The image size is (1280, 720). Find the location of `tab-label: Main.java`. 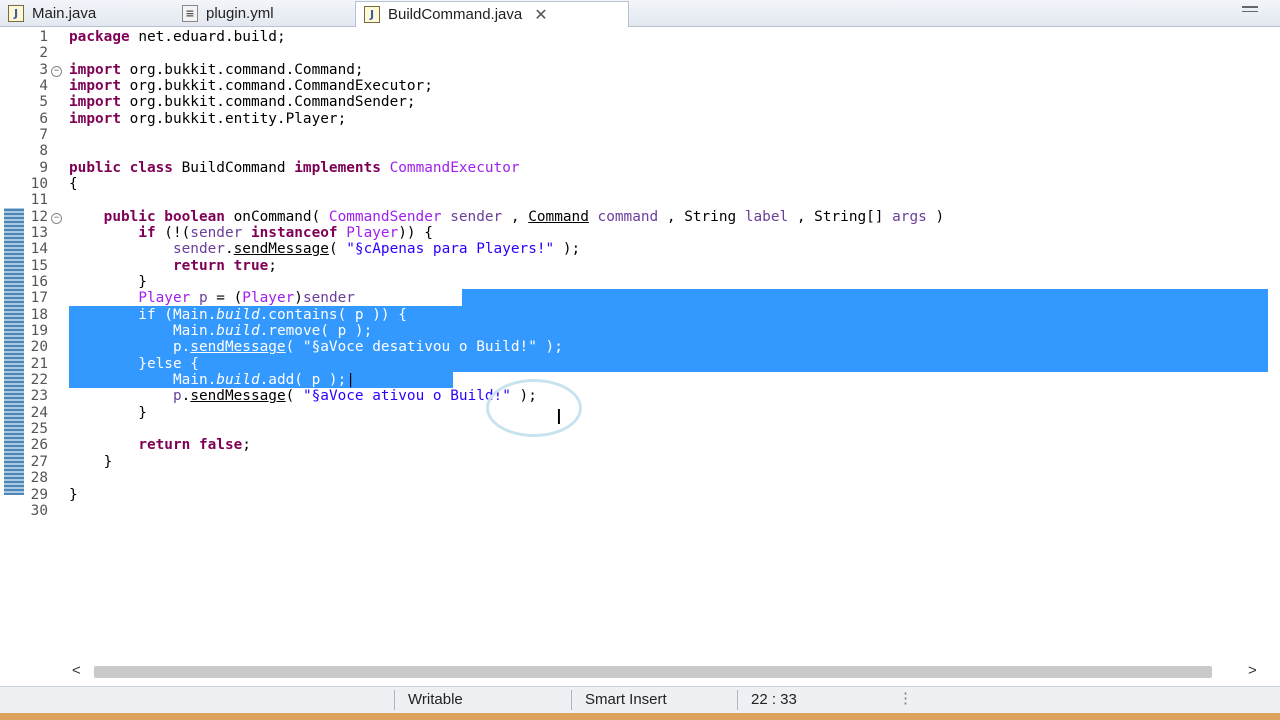

tab-label: Main.java is located at coordinates (64, 13).